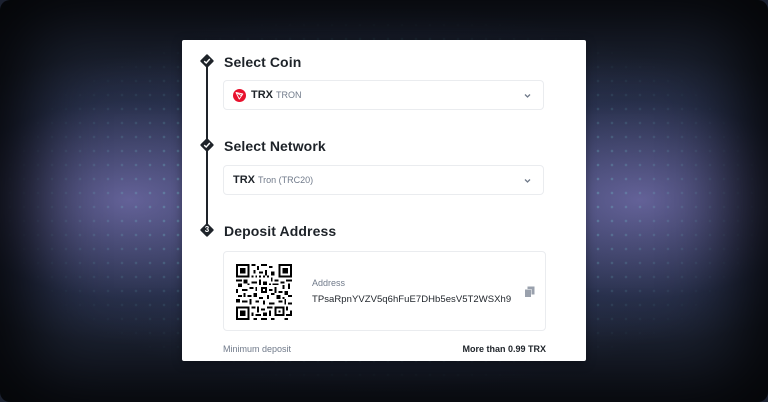 Image resolution: width=768 pixels, height=402 pixels. I want to click on network-select: TRX Tron (TRC20), so click(383, 180).